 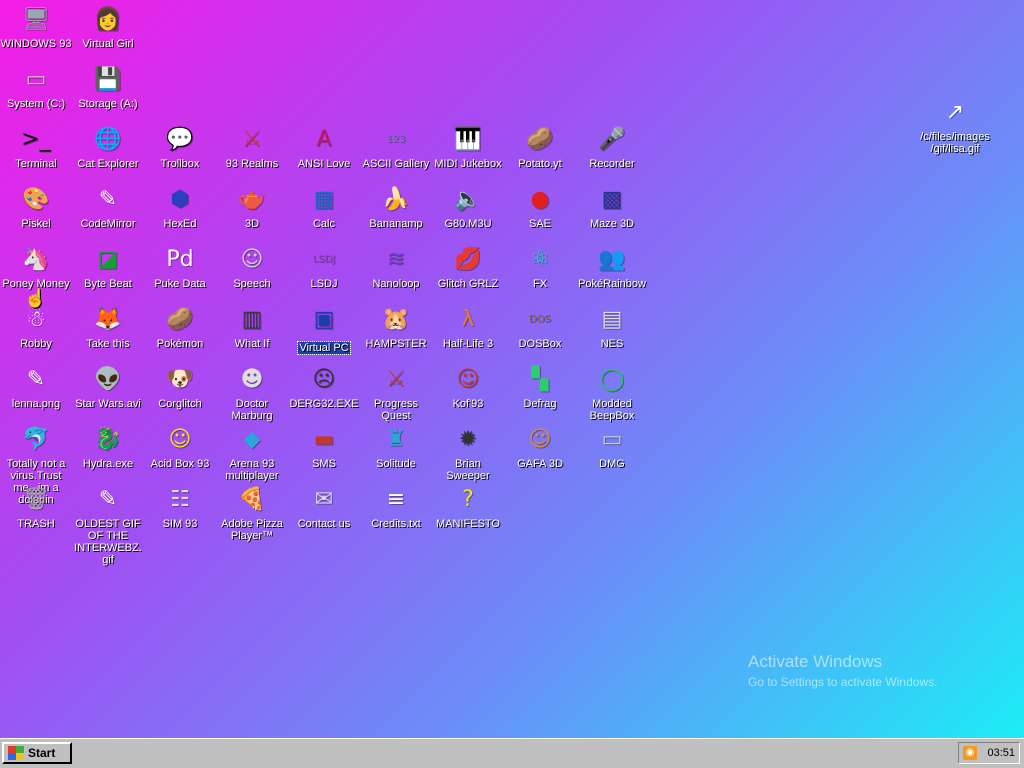 I want to click on sms-icon: ▬, so click(x=324, y=439).